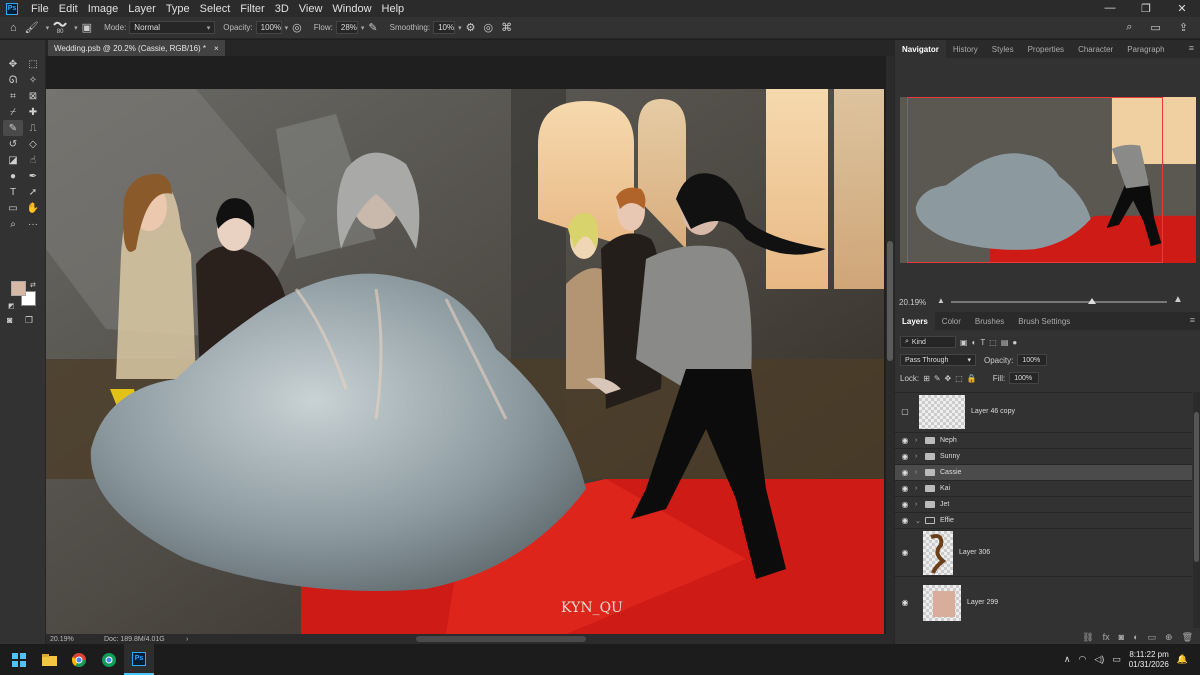 This screenshot has height=675, width=1200. Describe the element at coordinates (1043, 552) in the screenshot. I see `layer-row: ◉ Layer 306` at that location.